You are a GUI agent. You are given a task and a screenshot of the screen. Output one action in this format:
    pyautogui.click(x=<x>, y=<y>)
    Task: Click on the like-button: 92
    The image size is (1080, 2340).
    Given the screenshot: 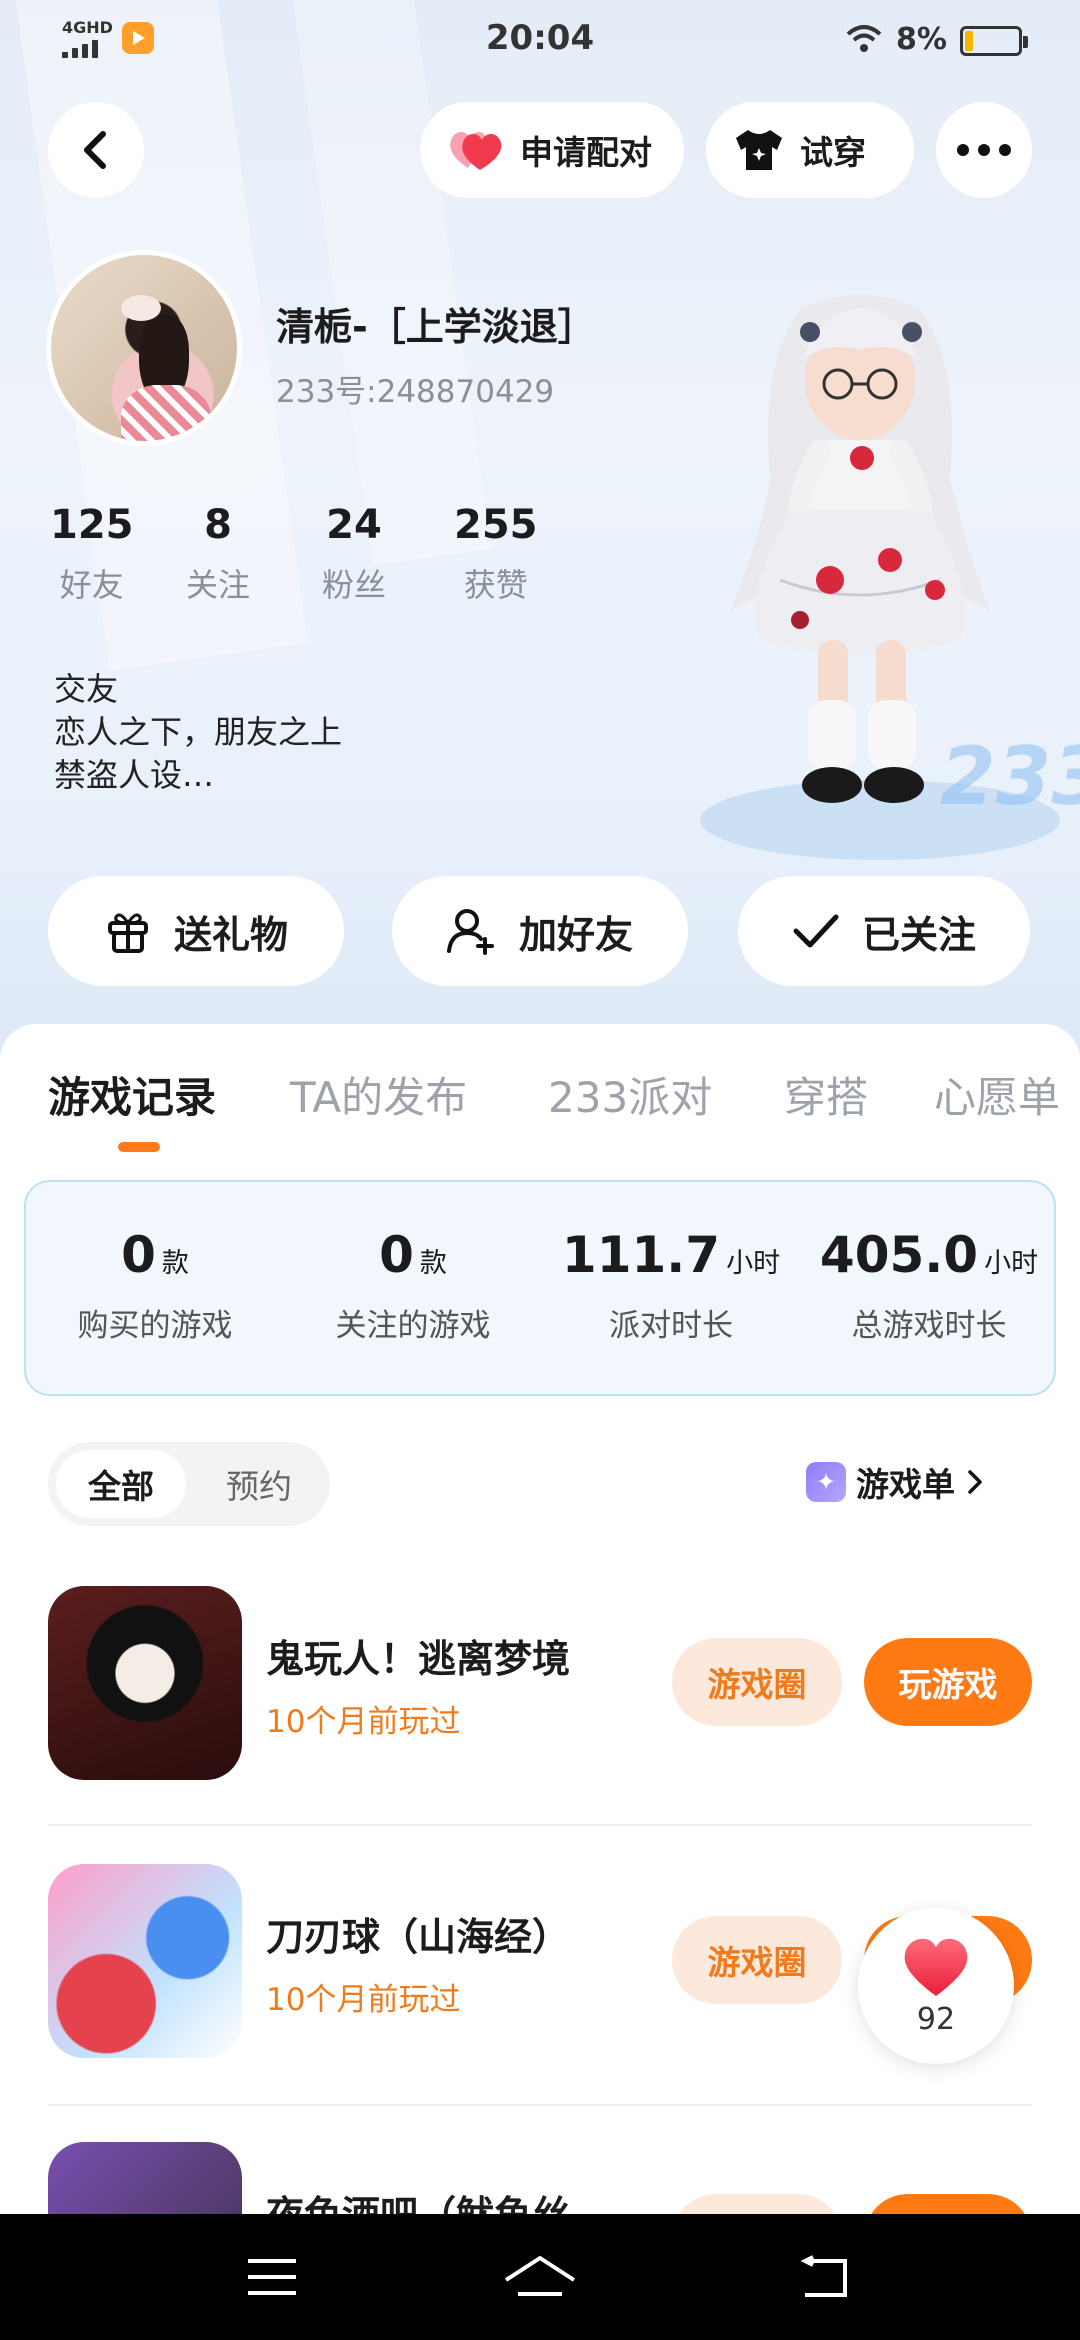 What is the action you would take?
    pyautogui.click(x=936, y=1986)
    